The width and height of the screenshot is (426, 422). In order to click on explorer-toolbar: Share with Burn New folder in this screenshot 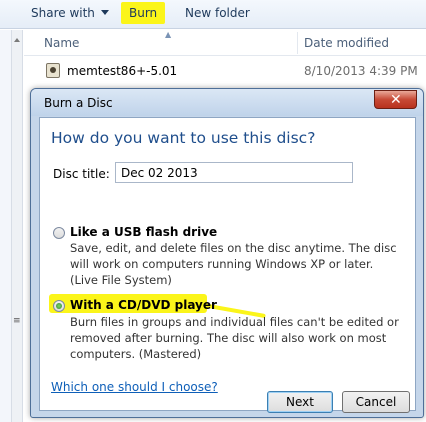, I will do `click(213, 14)`.